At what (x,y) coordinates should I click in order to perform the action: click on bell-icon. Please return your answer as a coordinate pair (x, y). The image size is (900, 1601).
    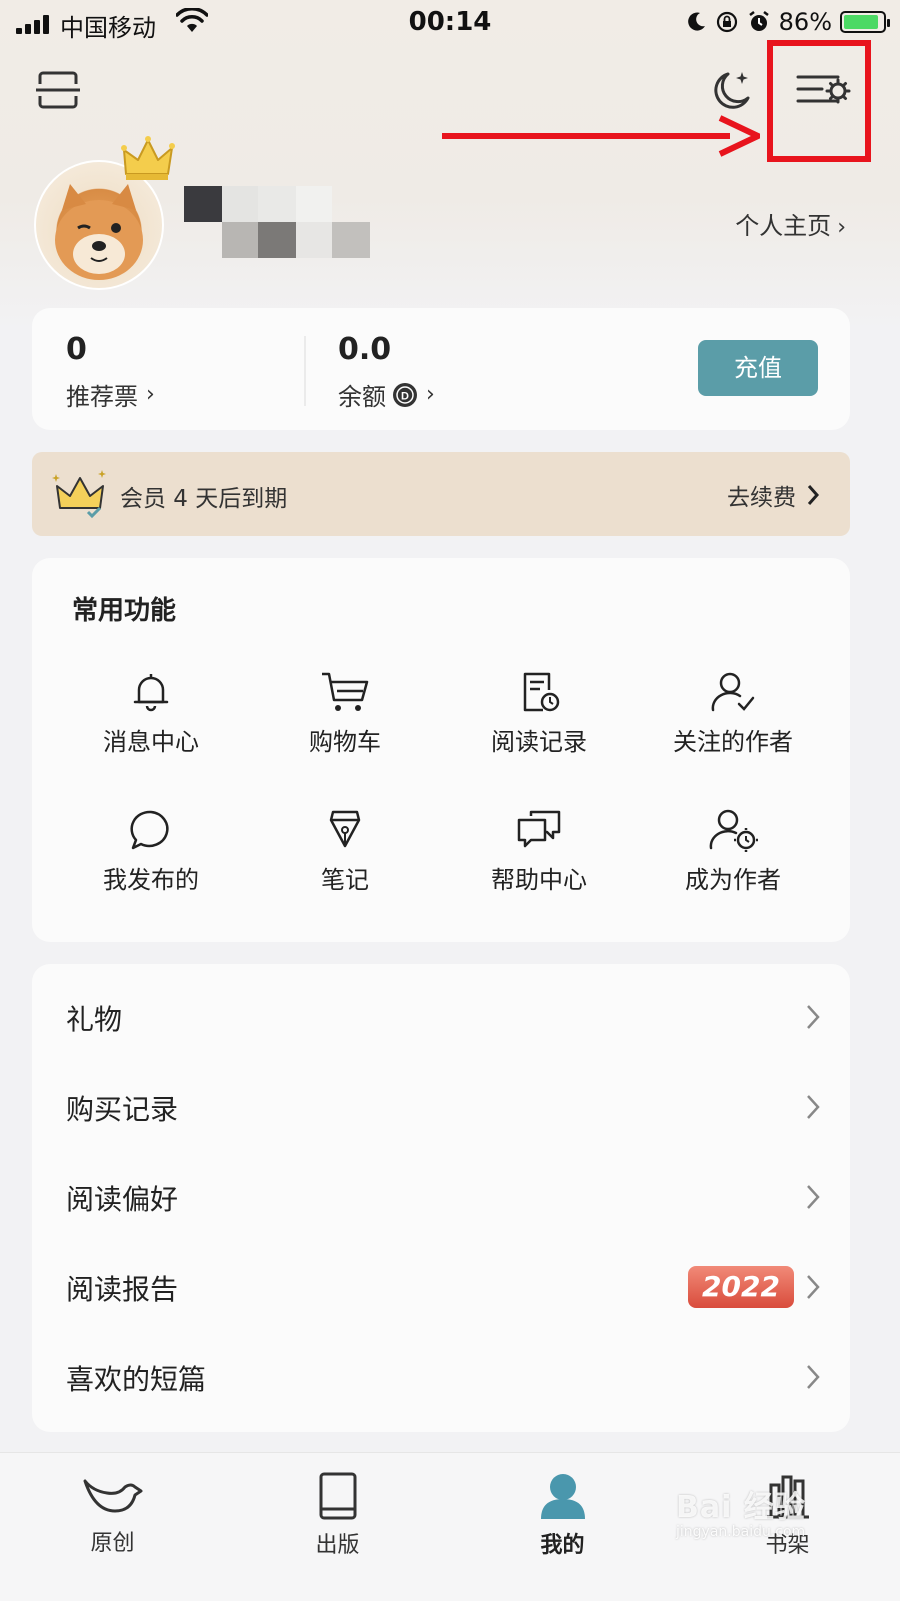
    Looking at the image, I should click on (151, 693).